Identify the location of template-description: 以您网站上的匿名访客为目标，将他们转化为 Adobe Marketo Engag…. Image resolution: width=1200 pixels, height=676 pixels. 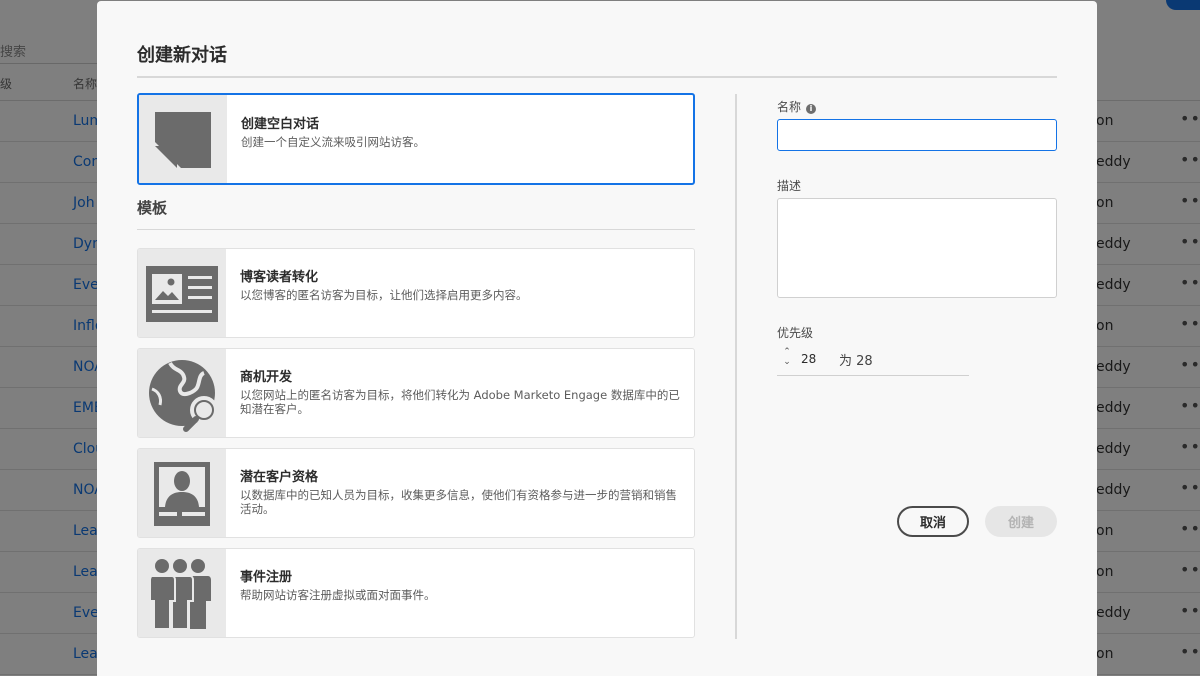
(460, 402).